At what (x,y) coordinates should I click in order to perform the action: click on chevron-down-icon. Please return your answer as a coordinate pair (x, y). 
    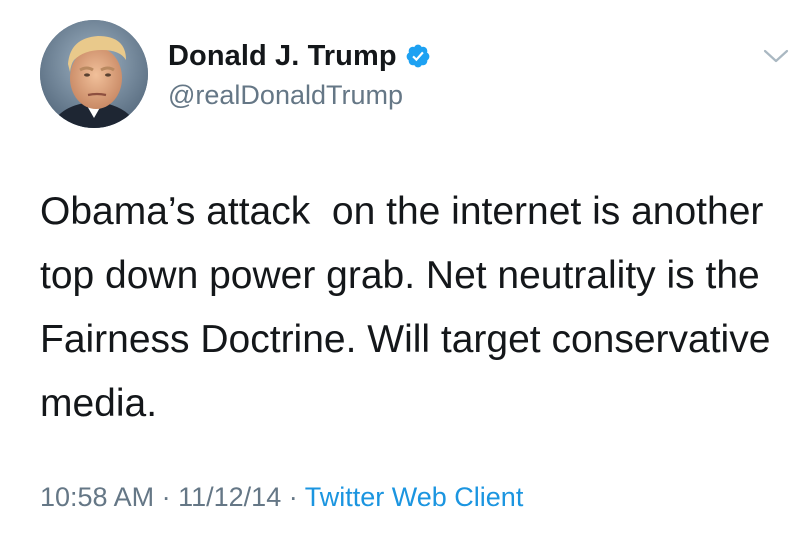
    Looking at the image, I should click on (776, 56).